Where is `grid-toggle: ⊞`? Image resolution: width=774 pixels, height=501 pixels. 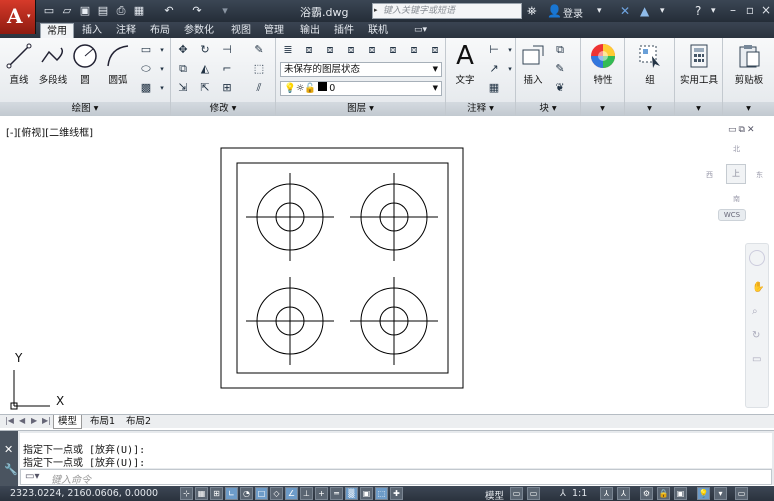
grid-toggle: ⊞ is located at coordinates (216, 493).